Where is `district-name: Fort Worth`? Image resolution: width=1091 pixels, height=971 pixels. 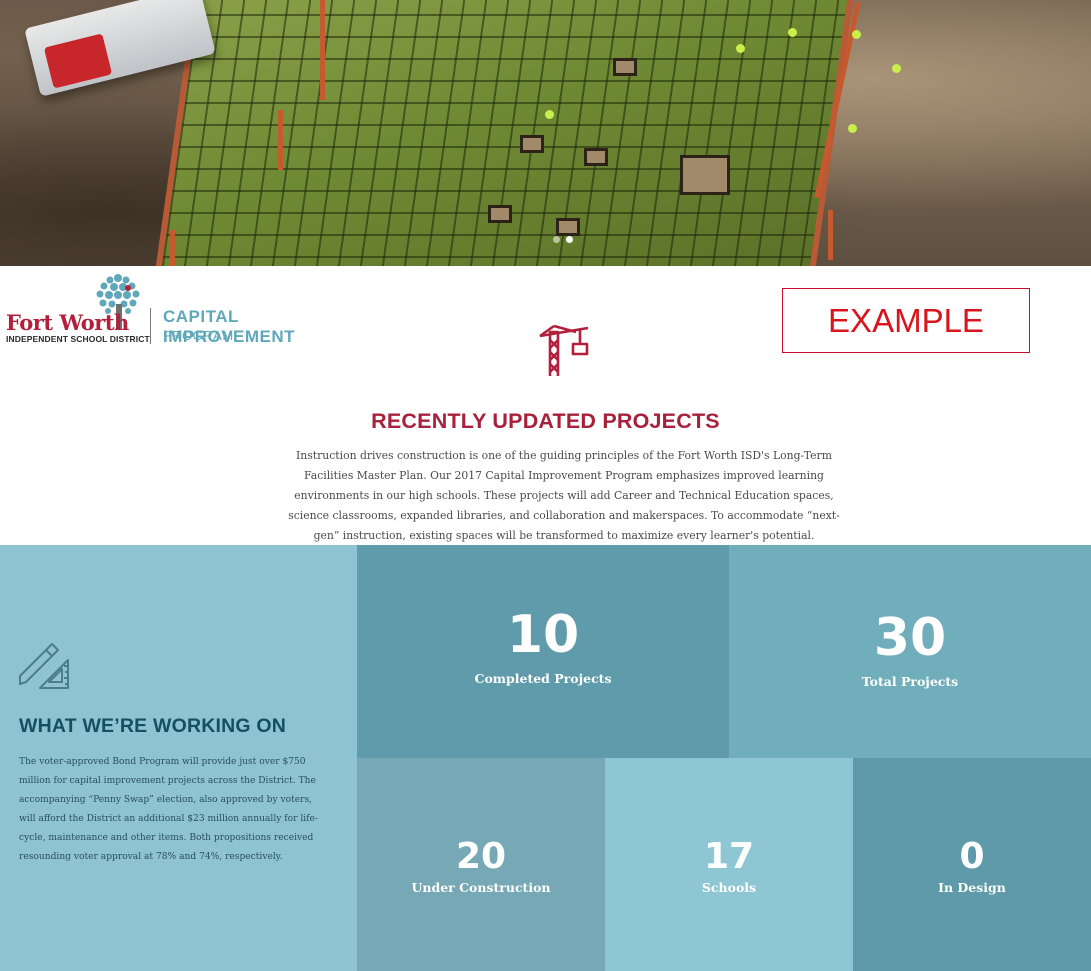
district-name: Fort Worth is located at coordinates (67, 322).